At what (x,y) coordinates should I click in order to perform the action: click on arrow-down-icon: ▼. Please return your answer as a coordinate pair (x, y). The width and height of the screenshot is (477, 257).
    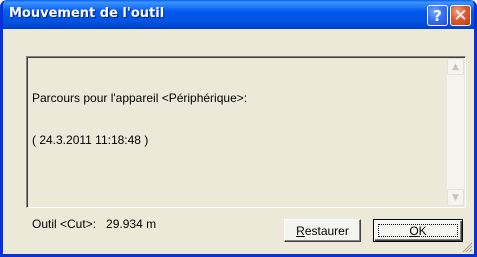
    Looking at the image, I should click on (455, 197).